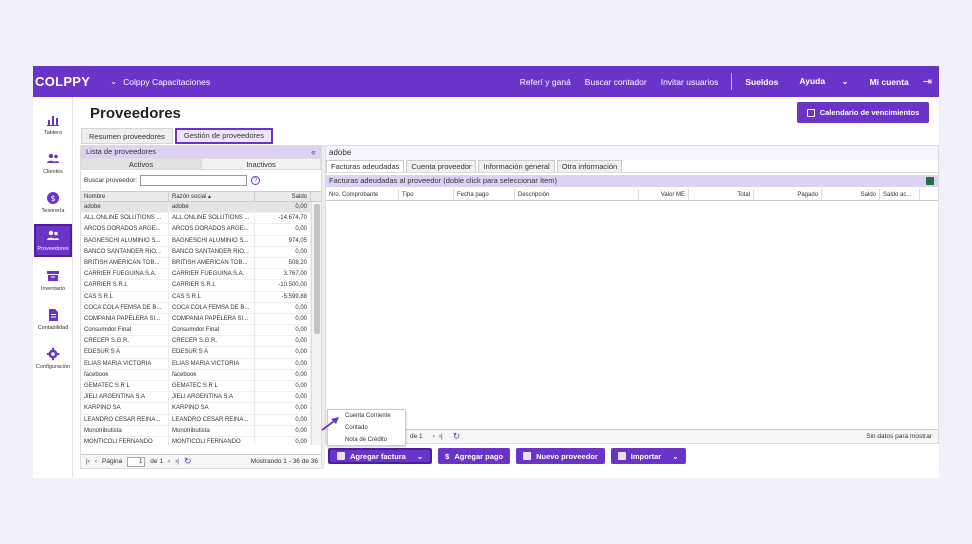 This screenshot has height=544, width=972. Describe the element at coordinates (96, 461) in the screenshot. I see `prev-page-icon: ‹` at that location.